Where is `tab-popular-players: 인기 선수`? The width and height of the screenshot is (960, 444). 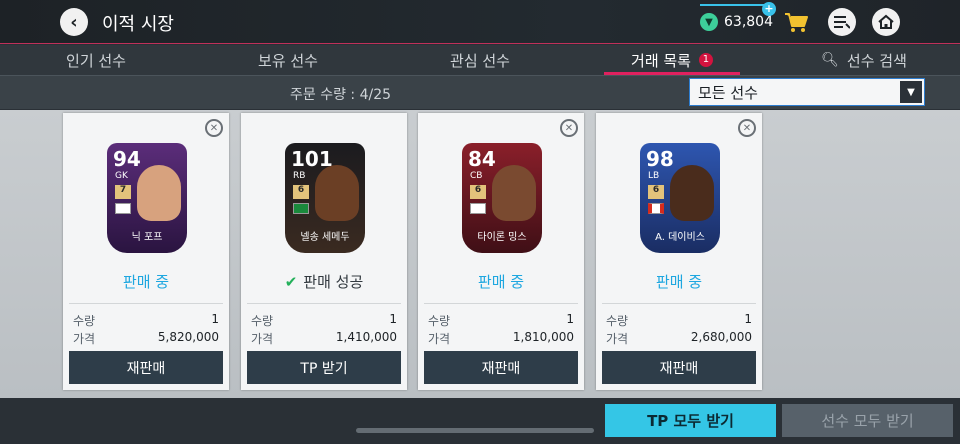
tab-popular-players: 인기 선수 is located at coordinates (96, 60).